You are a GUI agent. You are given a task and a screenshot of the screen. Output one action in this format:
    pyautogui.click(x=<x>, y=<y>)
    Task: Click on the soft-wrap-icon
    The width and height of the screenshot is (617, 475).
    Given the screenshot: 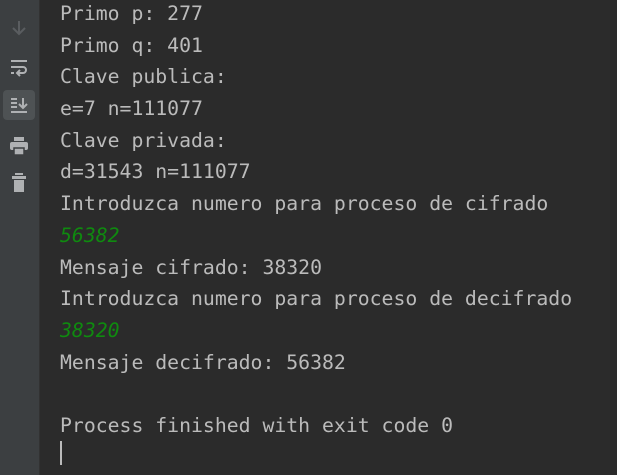 What is the action you would take?
    pyautogui.click(x=19, y=68)
    